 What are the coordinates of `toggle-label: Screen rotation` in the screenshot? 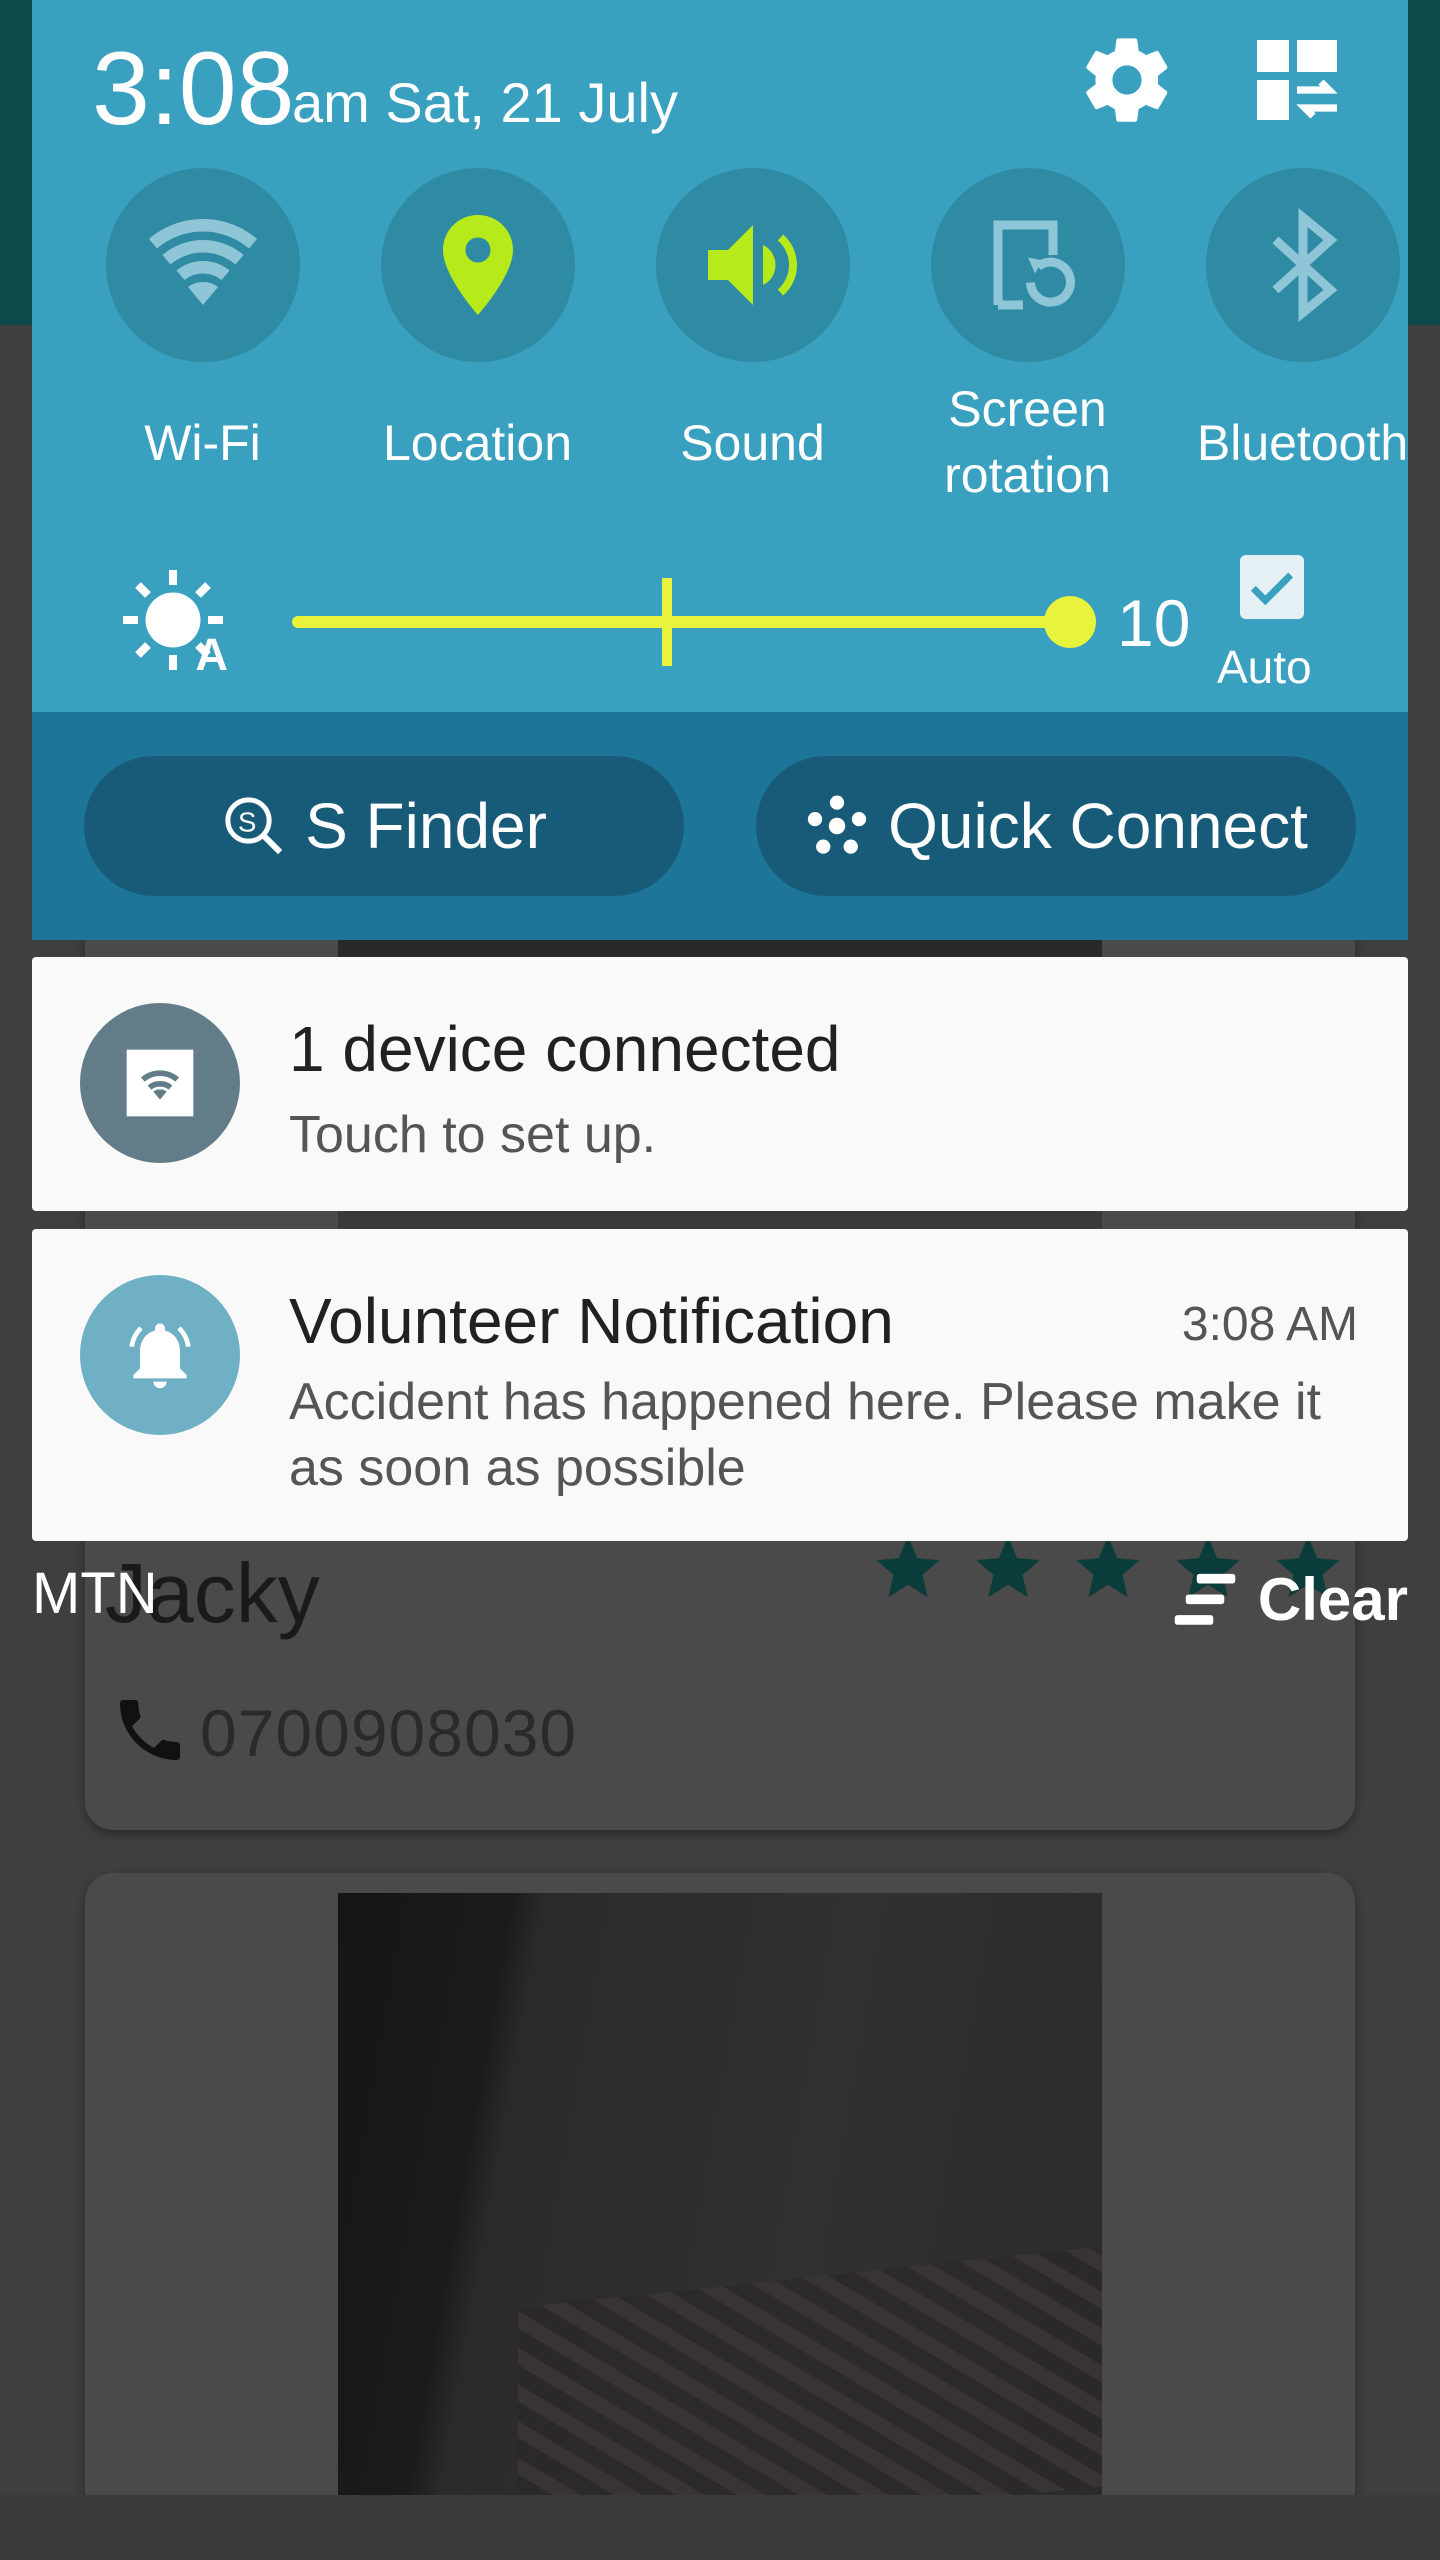 It's located at (1027, 442).